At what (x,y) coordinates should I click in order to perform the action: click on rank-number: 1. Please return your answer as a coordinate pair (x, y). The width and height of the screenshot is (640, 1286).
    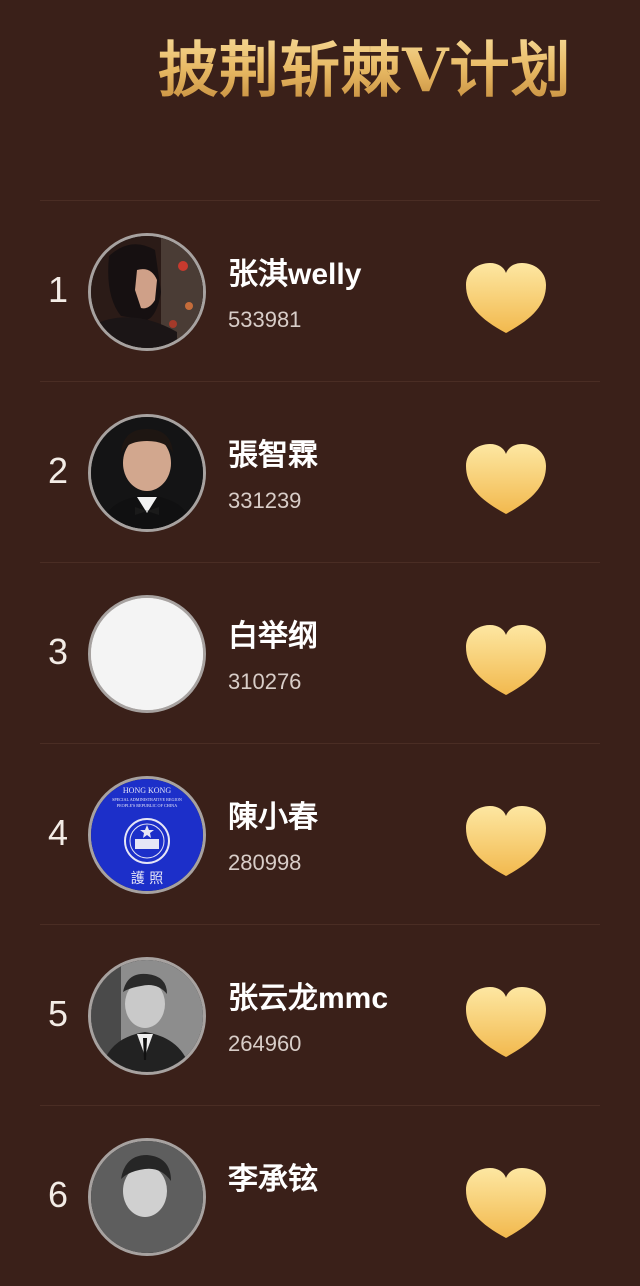
    Looking at the image, I should click on (58, 289).